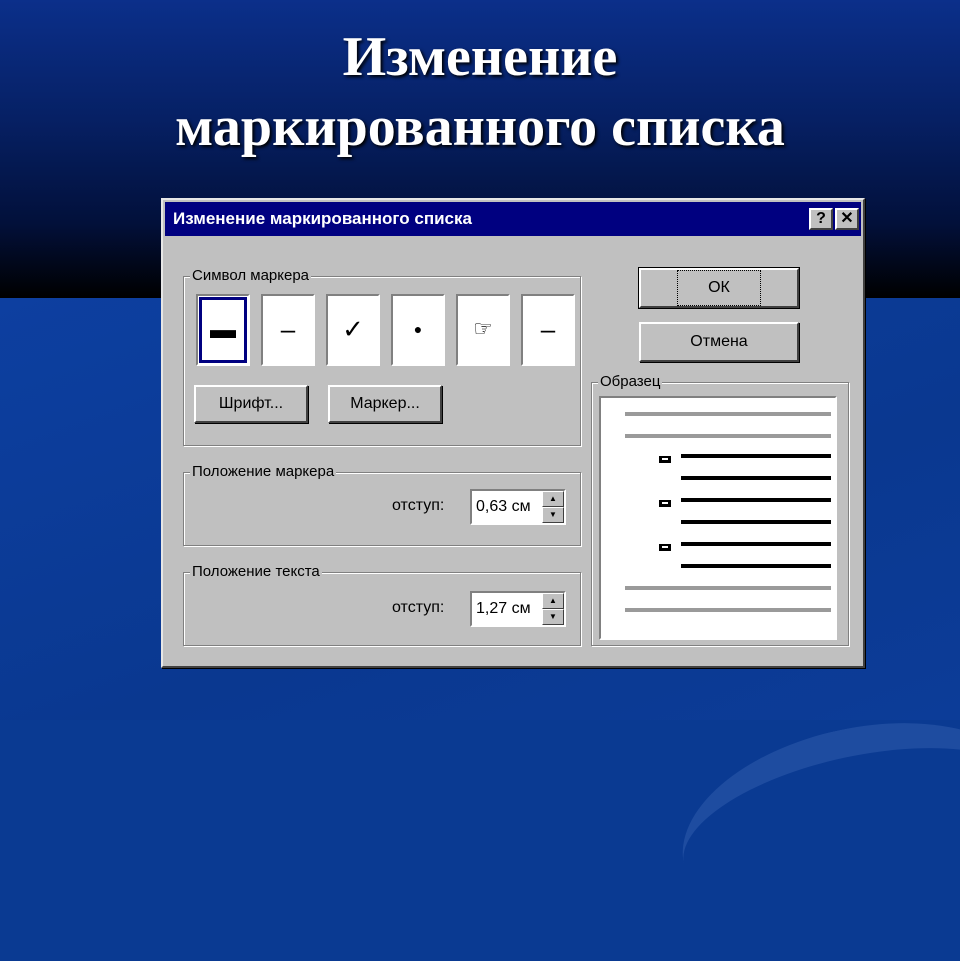 Image resolution: width=960 pixels, height=961 pixels. What do you see at coordinates (553, 601) in the screenshot?
I see `text-indent-up-icon: ▲` at bounding box center [553, 601].